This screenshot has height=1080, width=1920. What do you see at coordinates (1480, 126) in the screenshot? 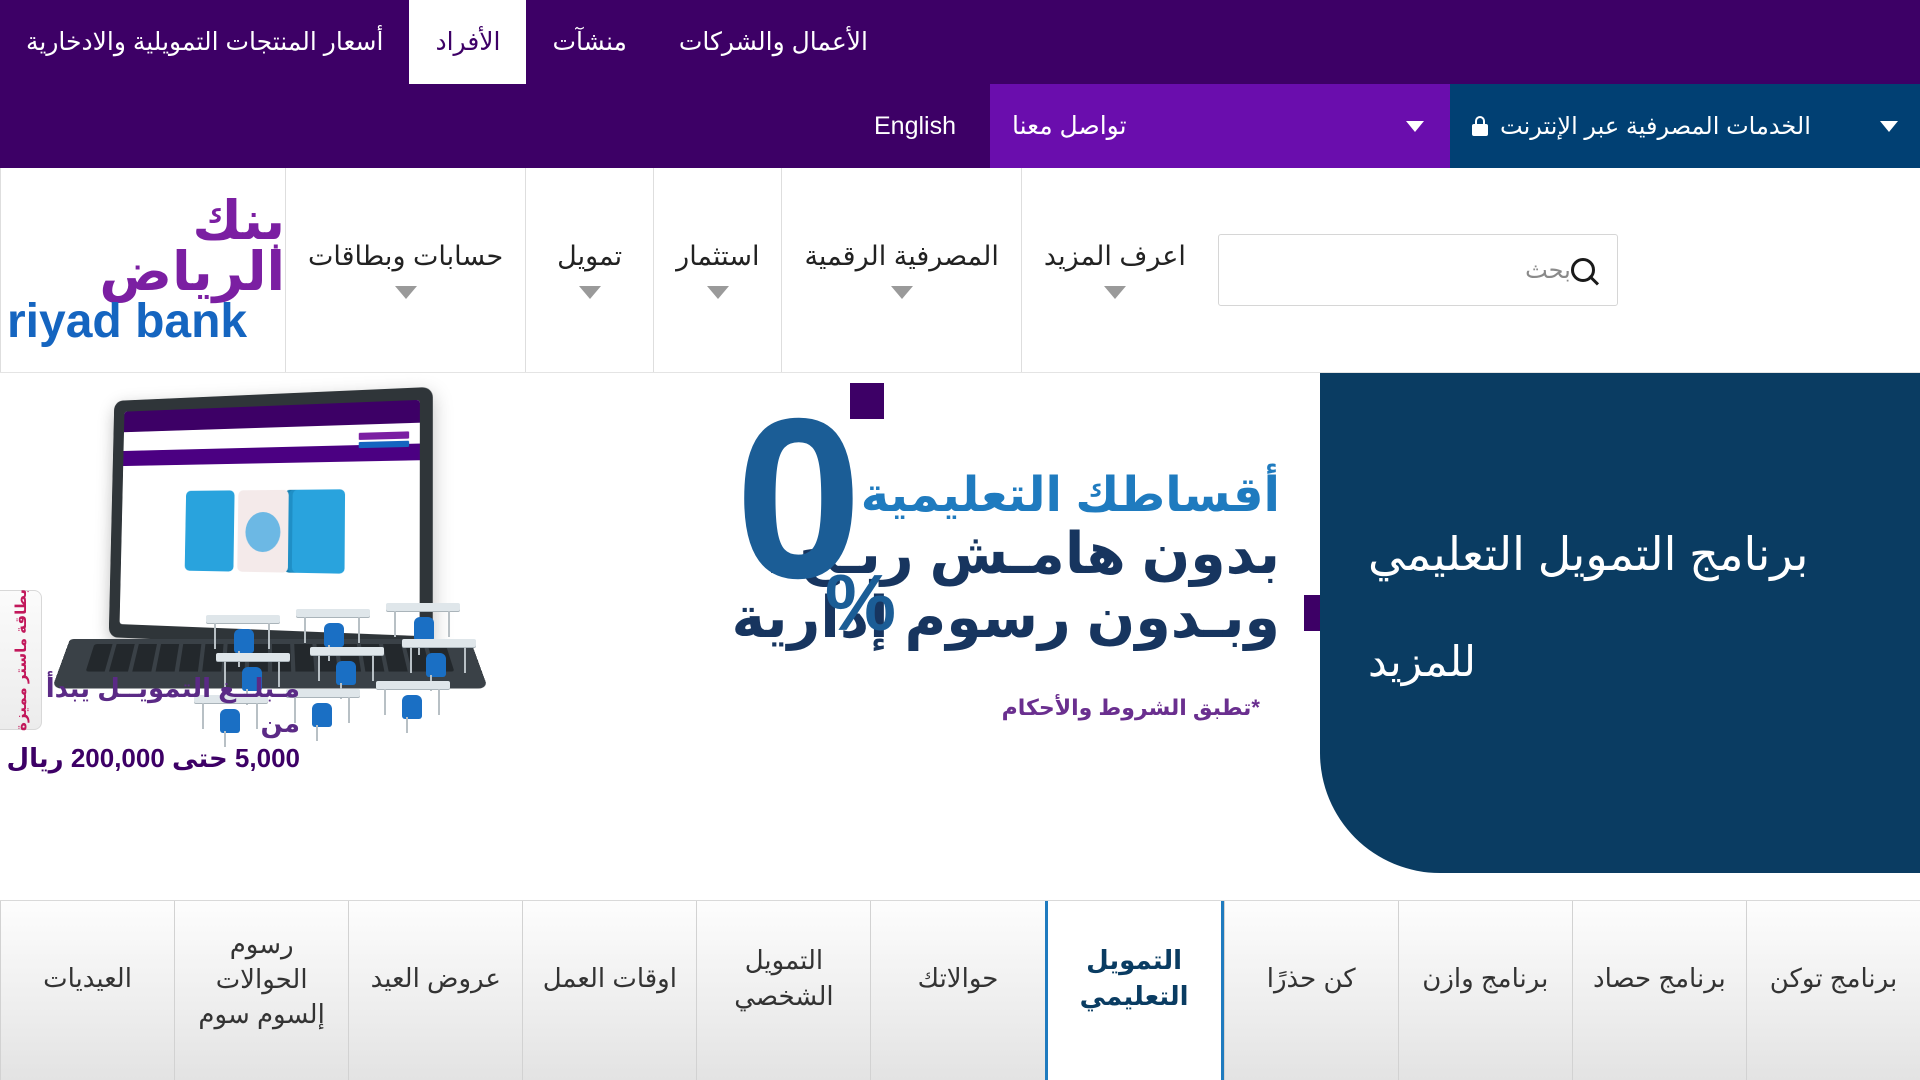
I see `lock-icon` at bounding box center [1480, 126].